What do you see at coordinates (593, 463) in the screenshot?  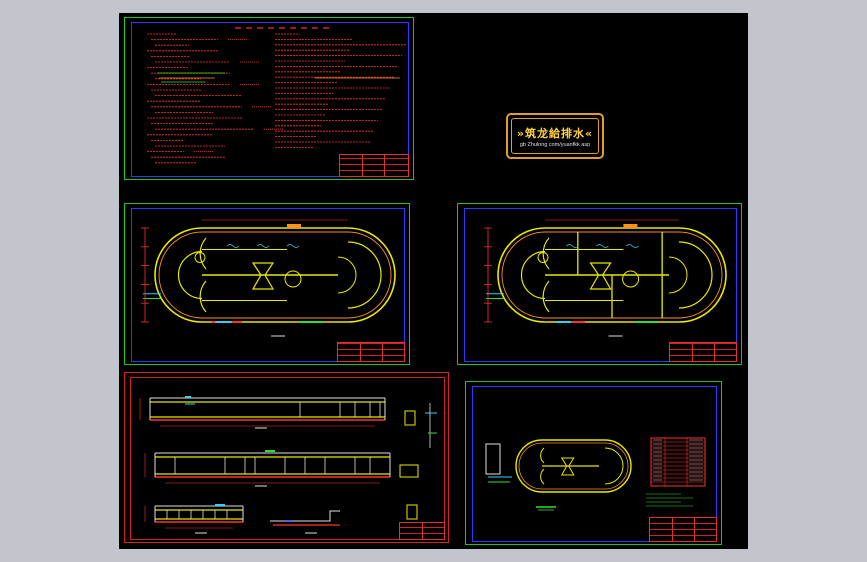 I see `layout-sheet` at bounding box center [593, 463].